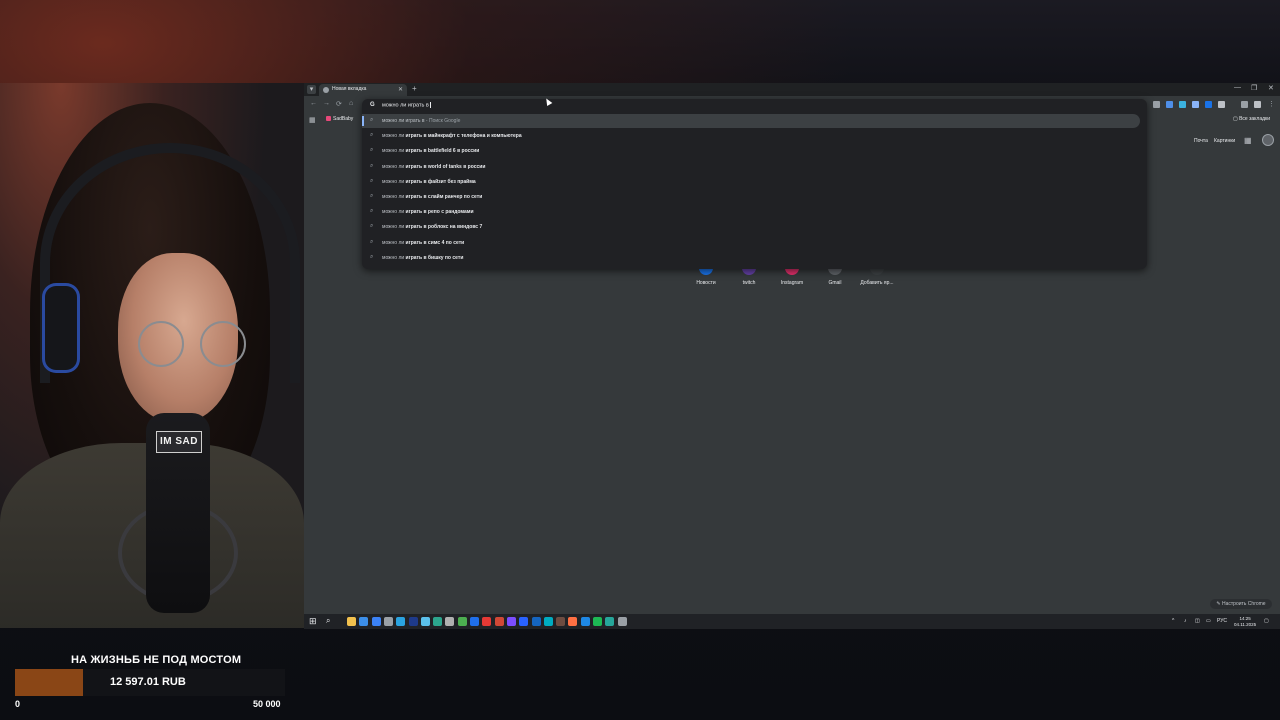 The width and height of the screenshot is (1280, 720). What do you see at coordinates (1245, 622) in the screenshot?
I see `clock: 14:25 04.11.2025` at bounding box center [1245, 622].